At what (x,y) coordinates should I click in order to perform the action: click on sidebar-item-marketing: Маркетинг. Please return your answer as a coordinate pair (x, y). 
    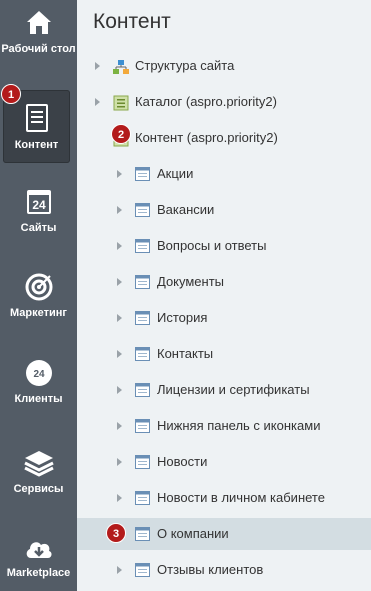
    Looking at the image, I should click on (38, 296).